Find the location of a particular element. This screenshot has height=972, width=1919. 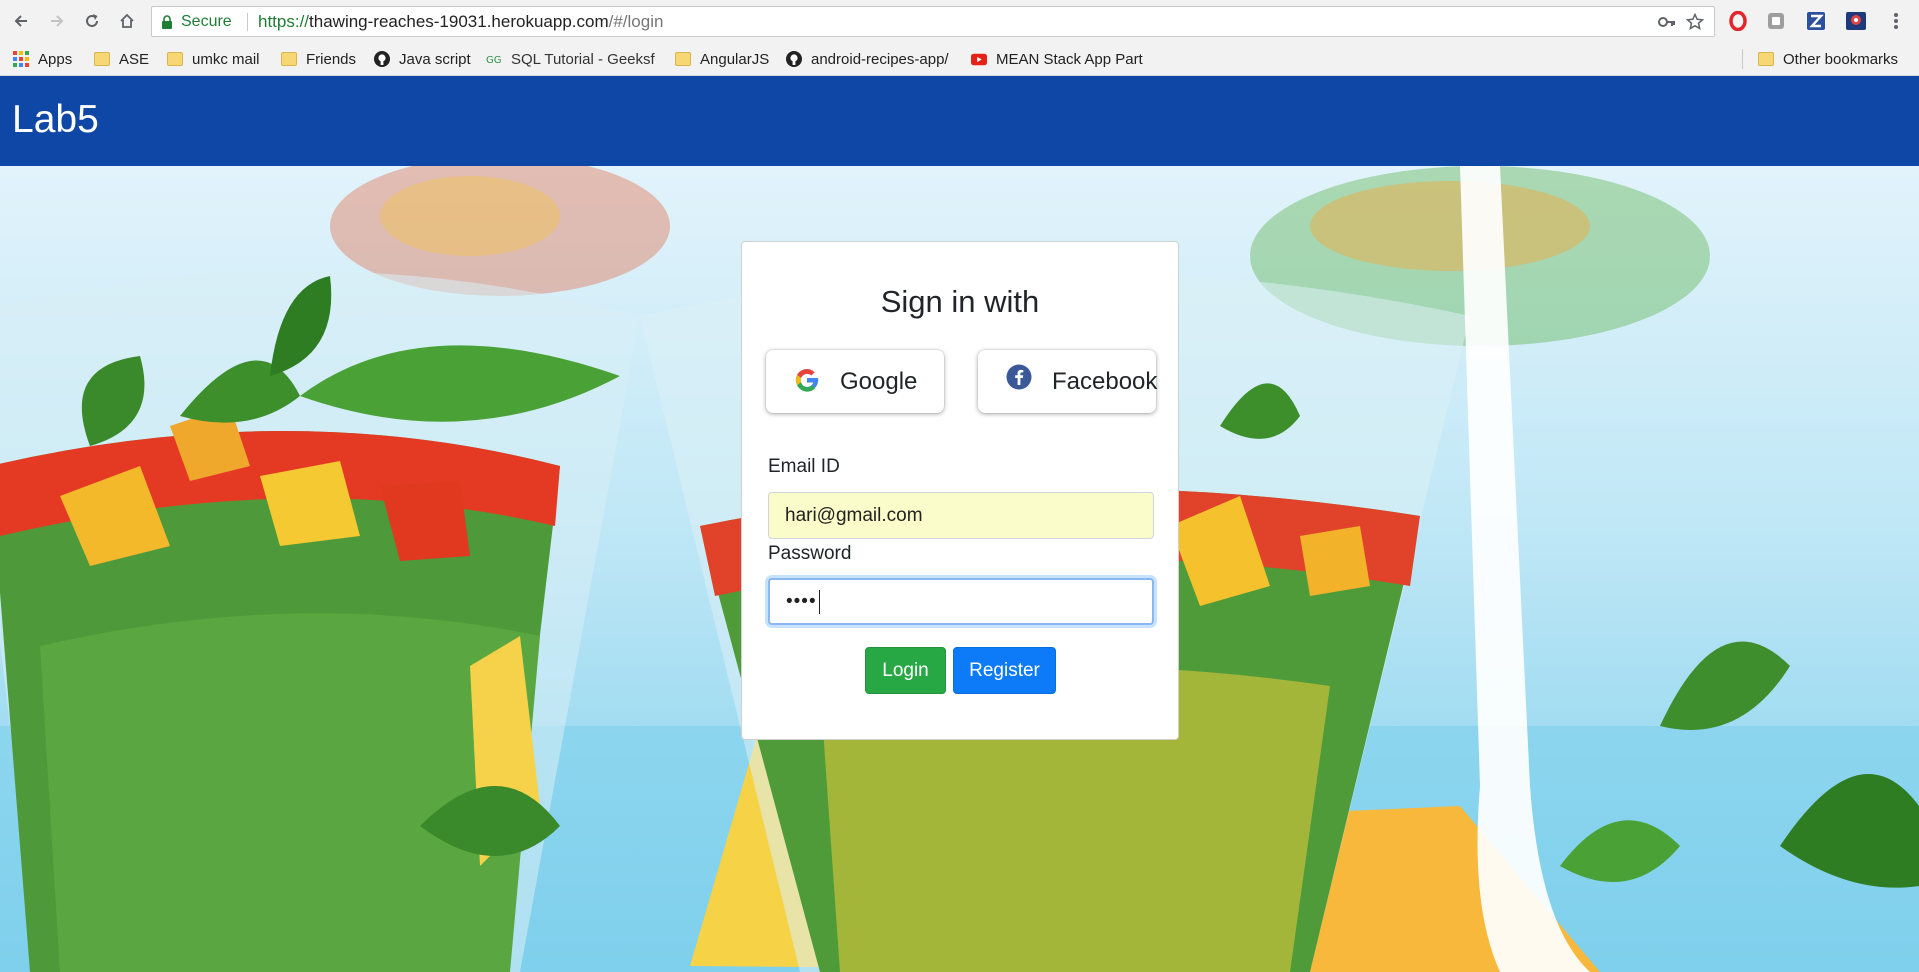

opera-extension-icon is located at coordinates (1738, 21).